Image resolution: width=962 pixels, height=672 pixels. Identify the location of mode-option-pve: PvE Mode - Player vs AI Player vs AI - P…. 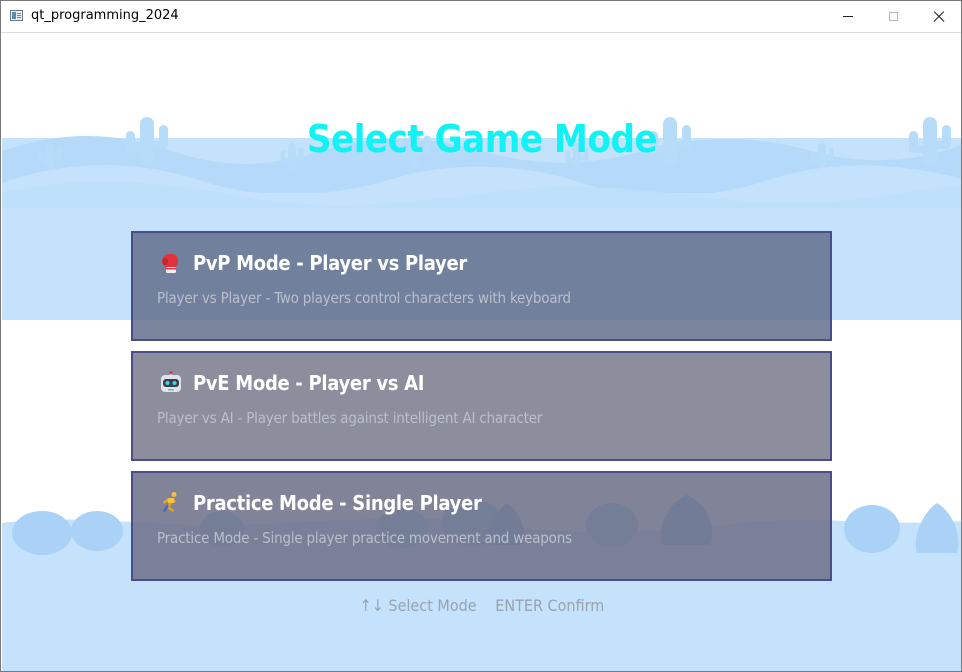
(481, 406).